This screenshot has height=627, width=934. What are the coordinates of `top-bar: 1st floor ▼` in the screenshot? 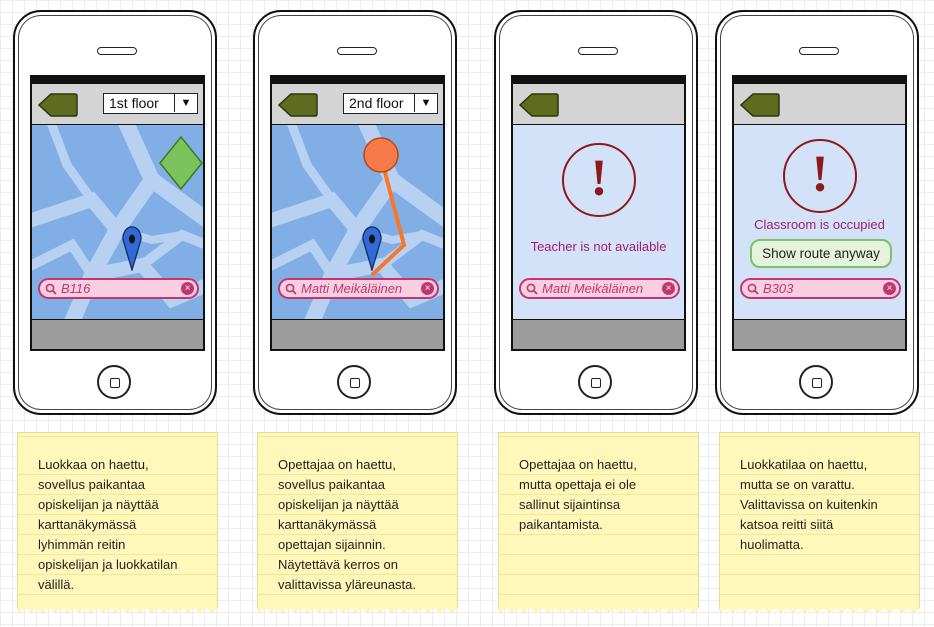 It's located at (117, 104).